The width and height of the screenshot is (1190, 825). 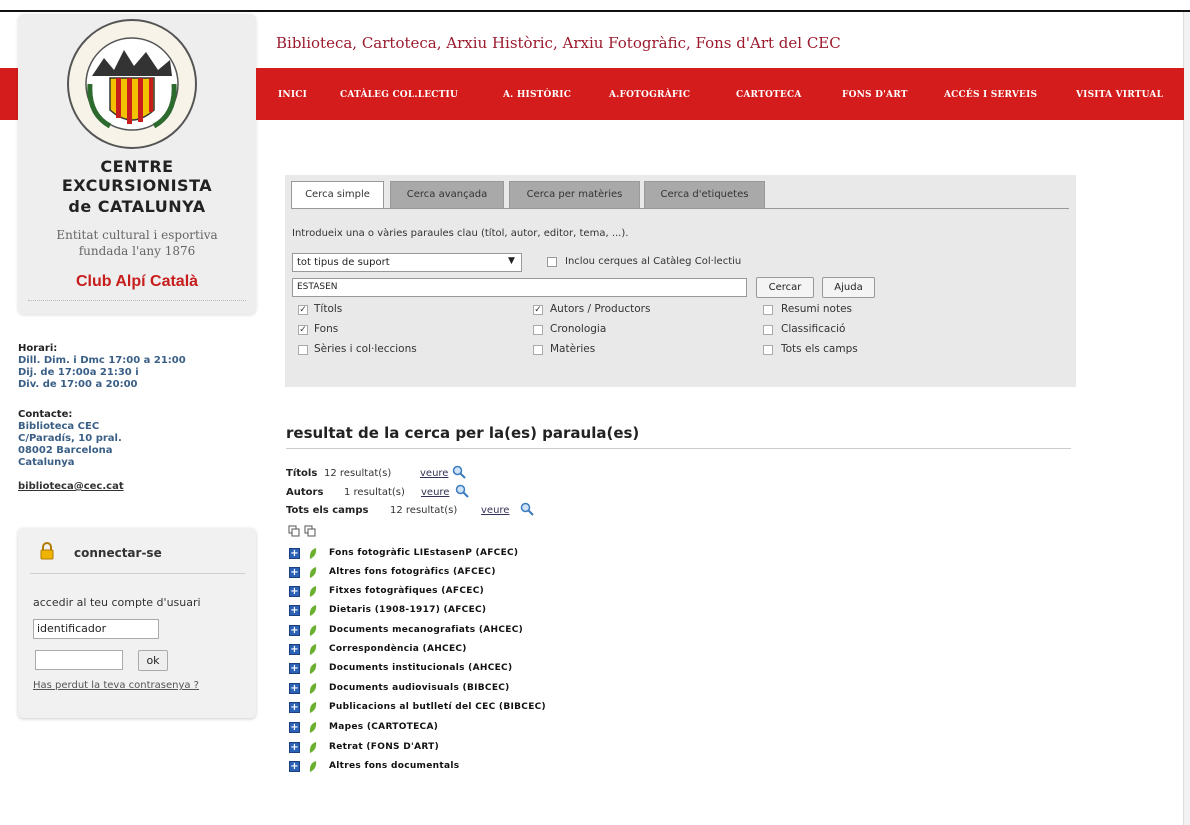 I want to click on hours-line: Dij. de 17:00a 21:30 i, so click(x=78, y=372).